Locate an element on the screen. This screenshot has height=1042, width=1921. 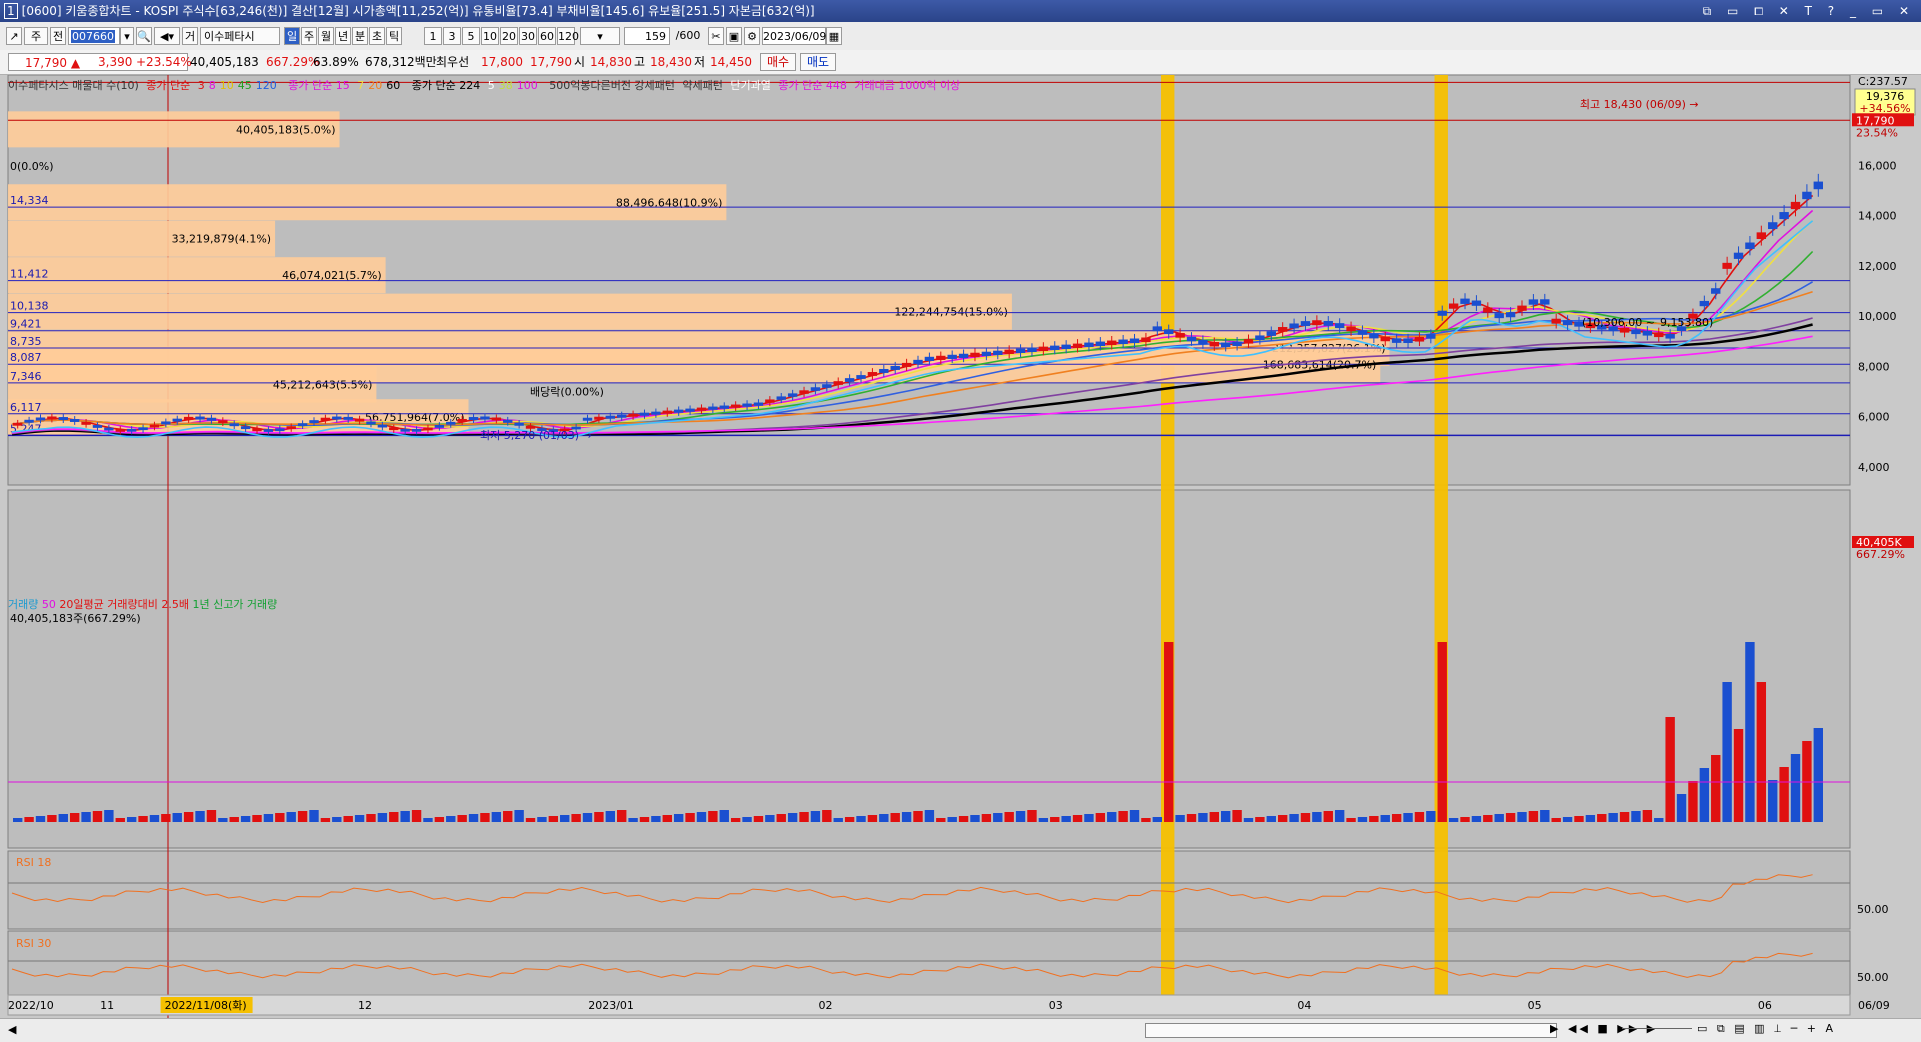
menu-icon: ↗ is located at coordinates (14, 36).